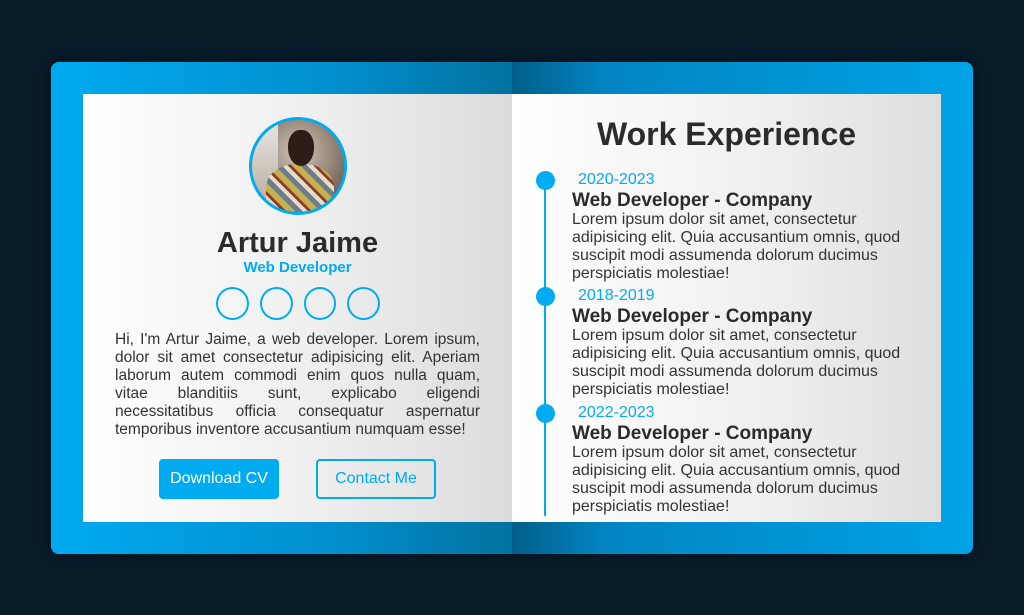 The height and width of the screenshot is (615, 1024). I want to click on avatar-shirt, so click(300, 188).